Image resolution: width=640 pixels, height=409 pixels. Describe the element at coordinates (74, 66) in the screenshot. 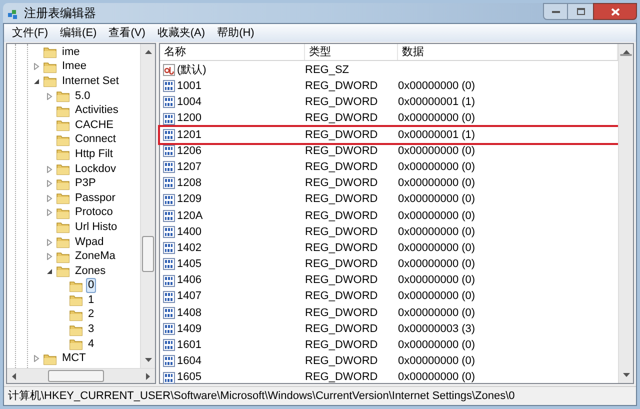

I see `tree-item: Imee` at that location.